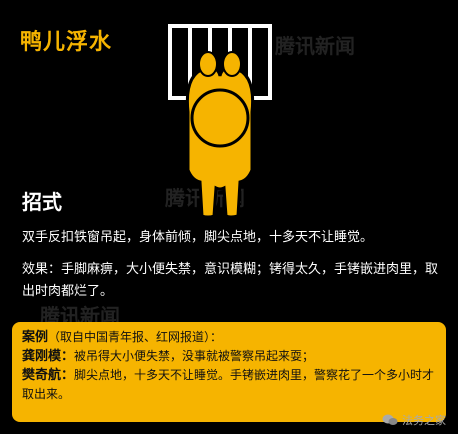  Describe the element at coordinates (48, 356) in the screenshot. I see `case-person-name: 龚刚模：` at that location.